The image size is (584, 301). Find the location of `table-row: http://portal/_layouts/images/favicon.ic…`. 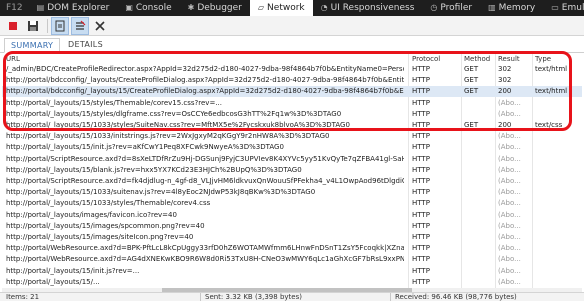

table-row: http://portal/_layouts/images/favicon.ic… is located at coordinates (292, 215).